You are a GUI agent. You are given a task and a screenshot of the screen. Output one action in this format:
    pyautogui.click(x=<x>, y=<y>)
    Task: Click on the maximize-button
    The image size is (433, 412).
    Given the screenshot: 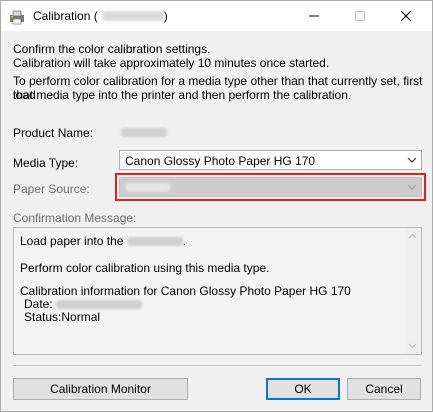 What is the action you would take?
    pyautogui.click(x=360, y=16)
    